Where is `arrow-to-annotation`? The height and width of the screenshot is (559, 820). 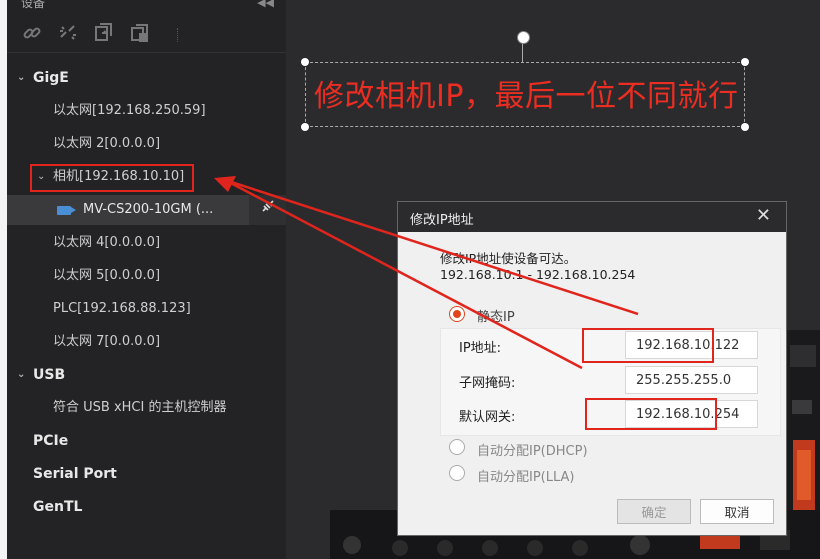
arrow-to-annotation is located at coordinates (431, 247).